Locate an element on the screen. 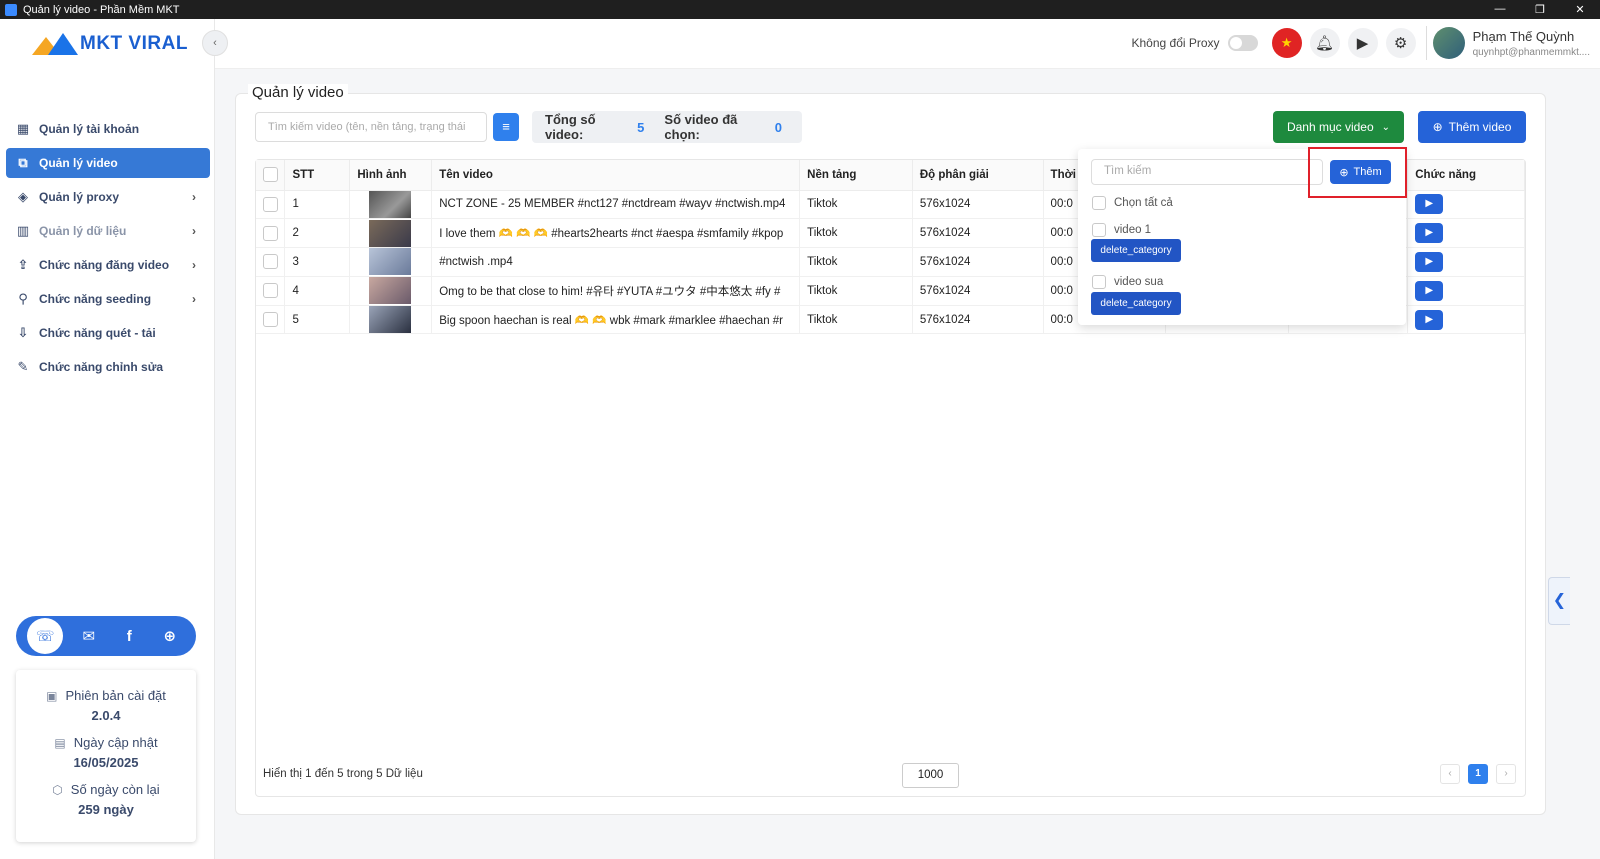 The height and width of the screenshot is (859, 1600). minimize-button: — is located at coordinates (1500, 9).